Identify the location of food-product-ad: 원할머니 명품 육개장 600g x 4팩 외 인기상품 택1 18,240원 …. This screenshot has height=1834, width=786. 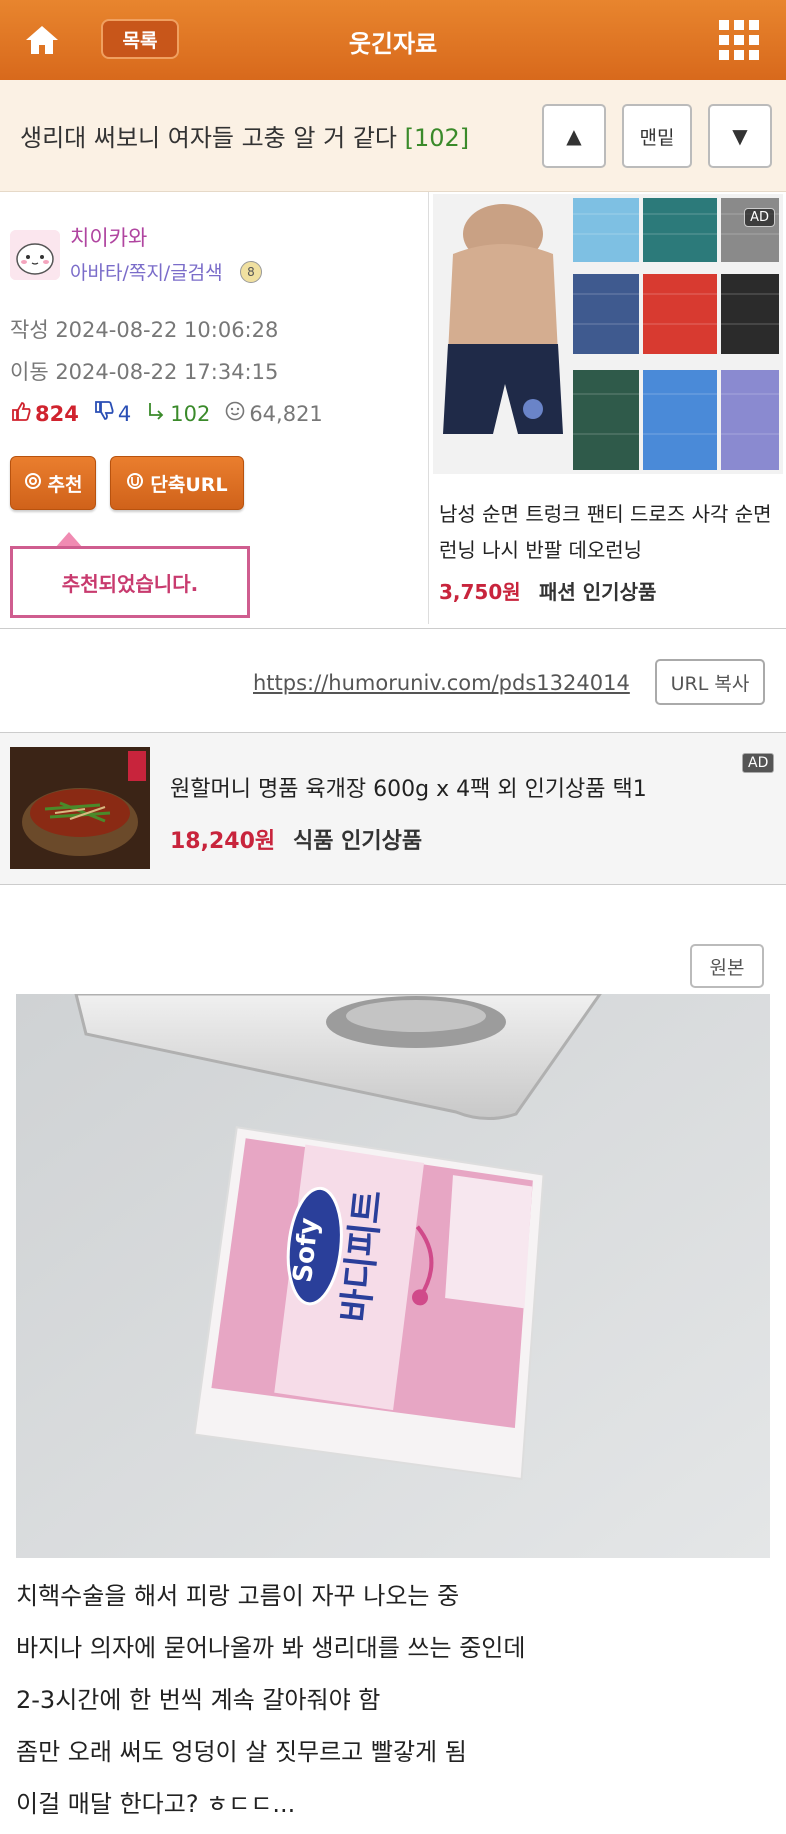
(393, 809).